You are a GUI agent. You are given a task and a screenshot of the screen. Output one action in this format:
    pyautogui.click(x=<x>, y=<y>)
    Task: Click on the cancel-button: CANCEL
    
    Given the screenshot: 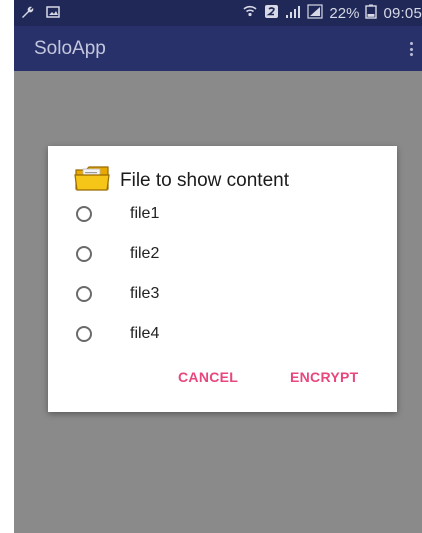 What is the action you would take?
    pyautogui.click(x=208, y=377)
    